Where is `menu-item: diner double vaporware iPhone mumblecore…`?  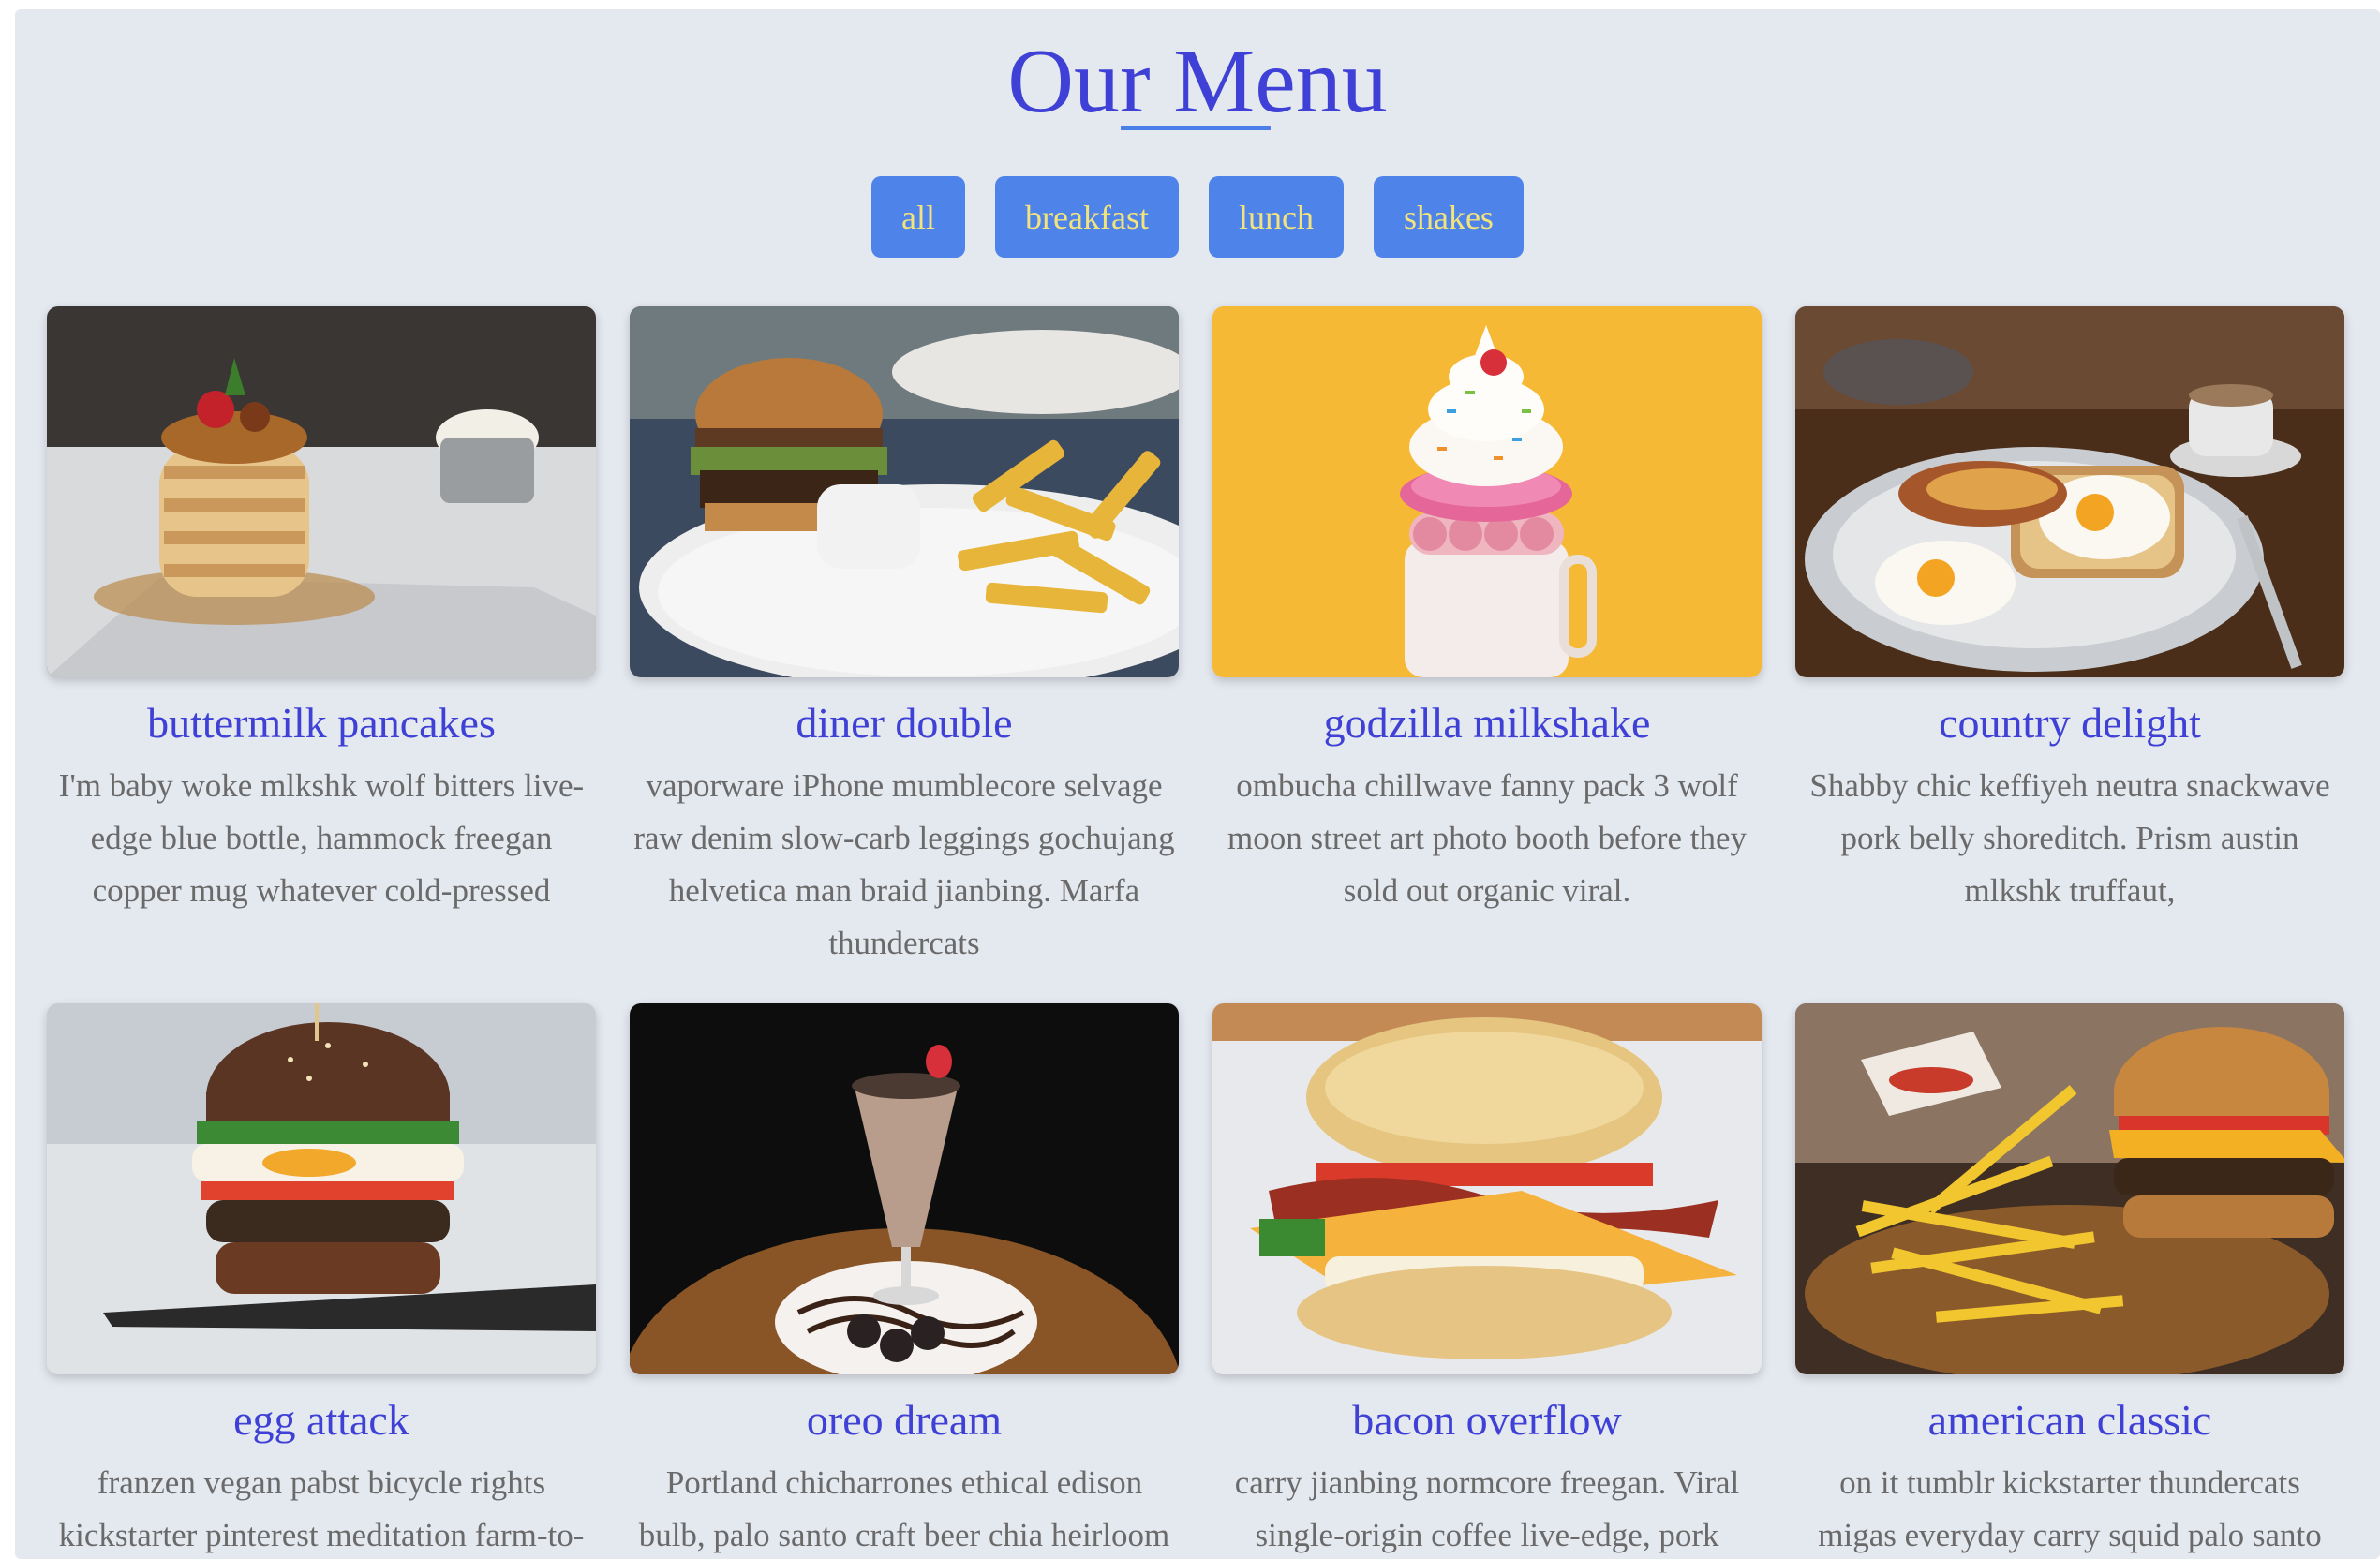 menu-item: diner double vaporware iPhone mumblecore… is located at coordinates (904, 638).